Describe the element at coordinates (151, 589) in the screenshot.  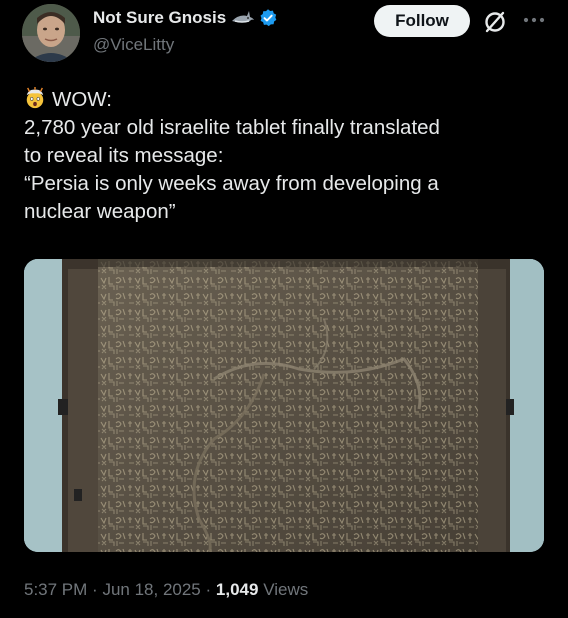
I see `tweet-date: Jun 18, 2025` at that location.